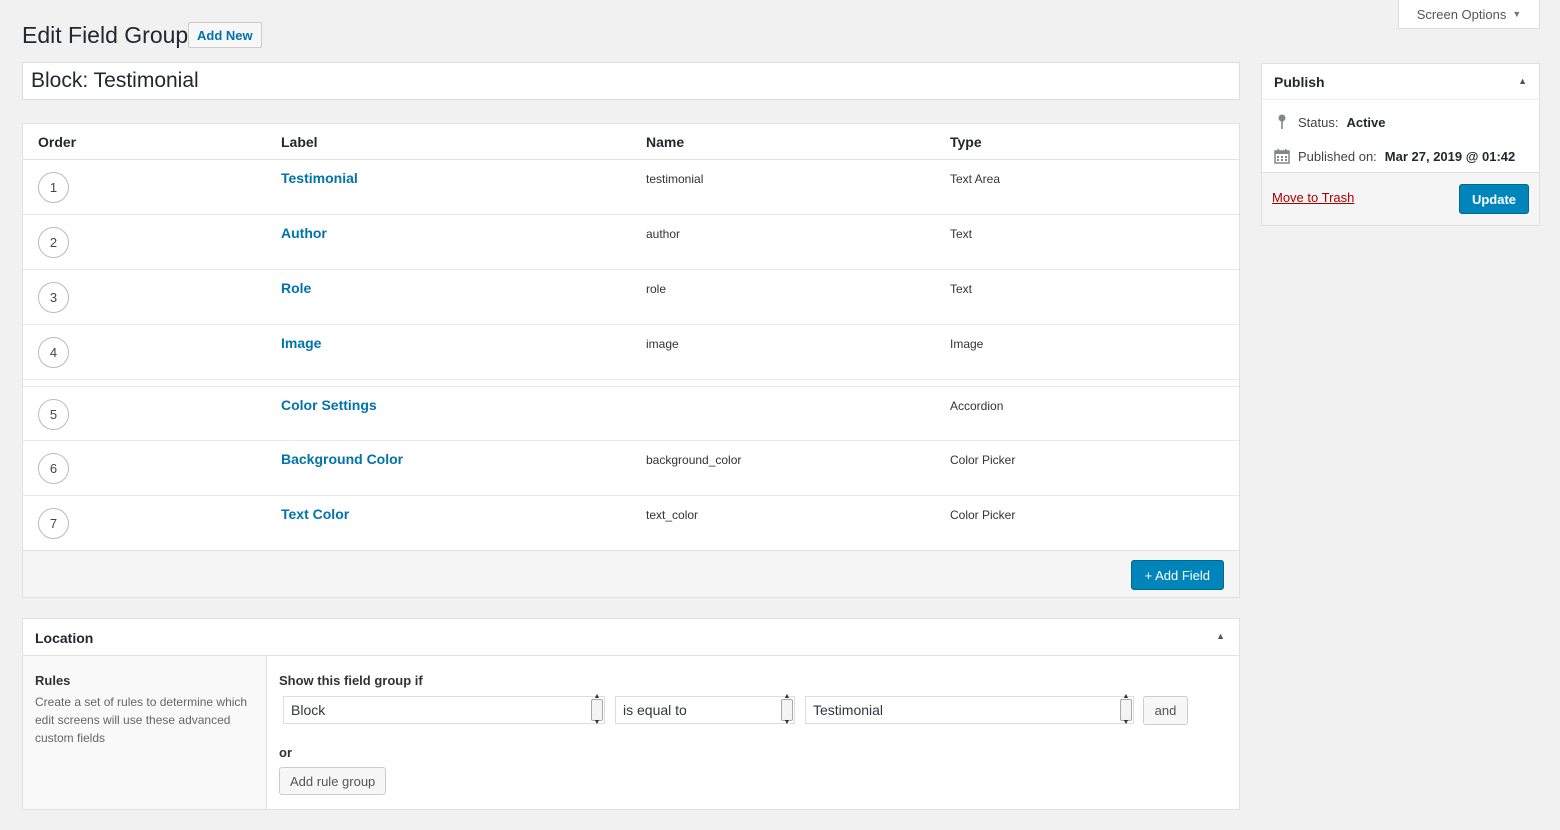  Describe the element at coordinates (975, 179) in the screenshot. I see `field-type: Text Area` at that location.